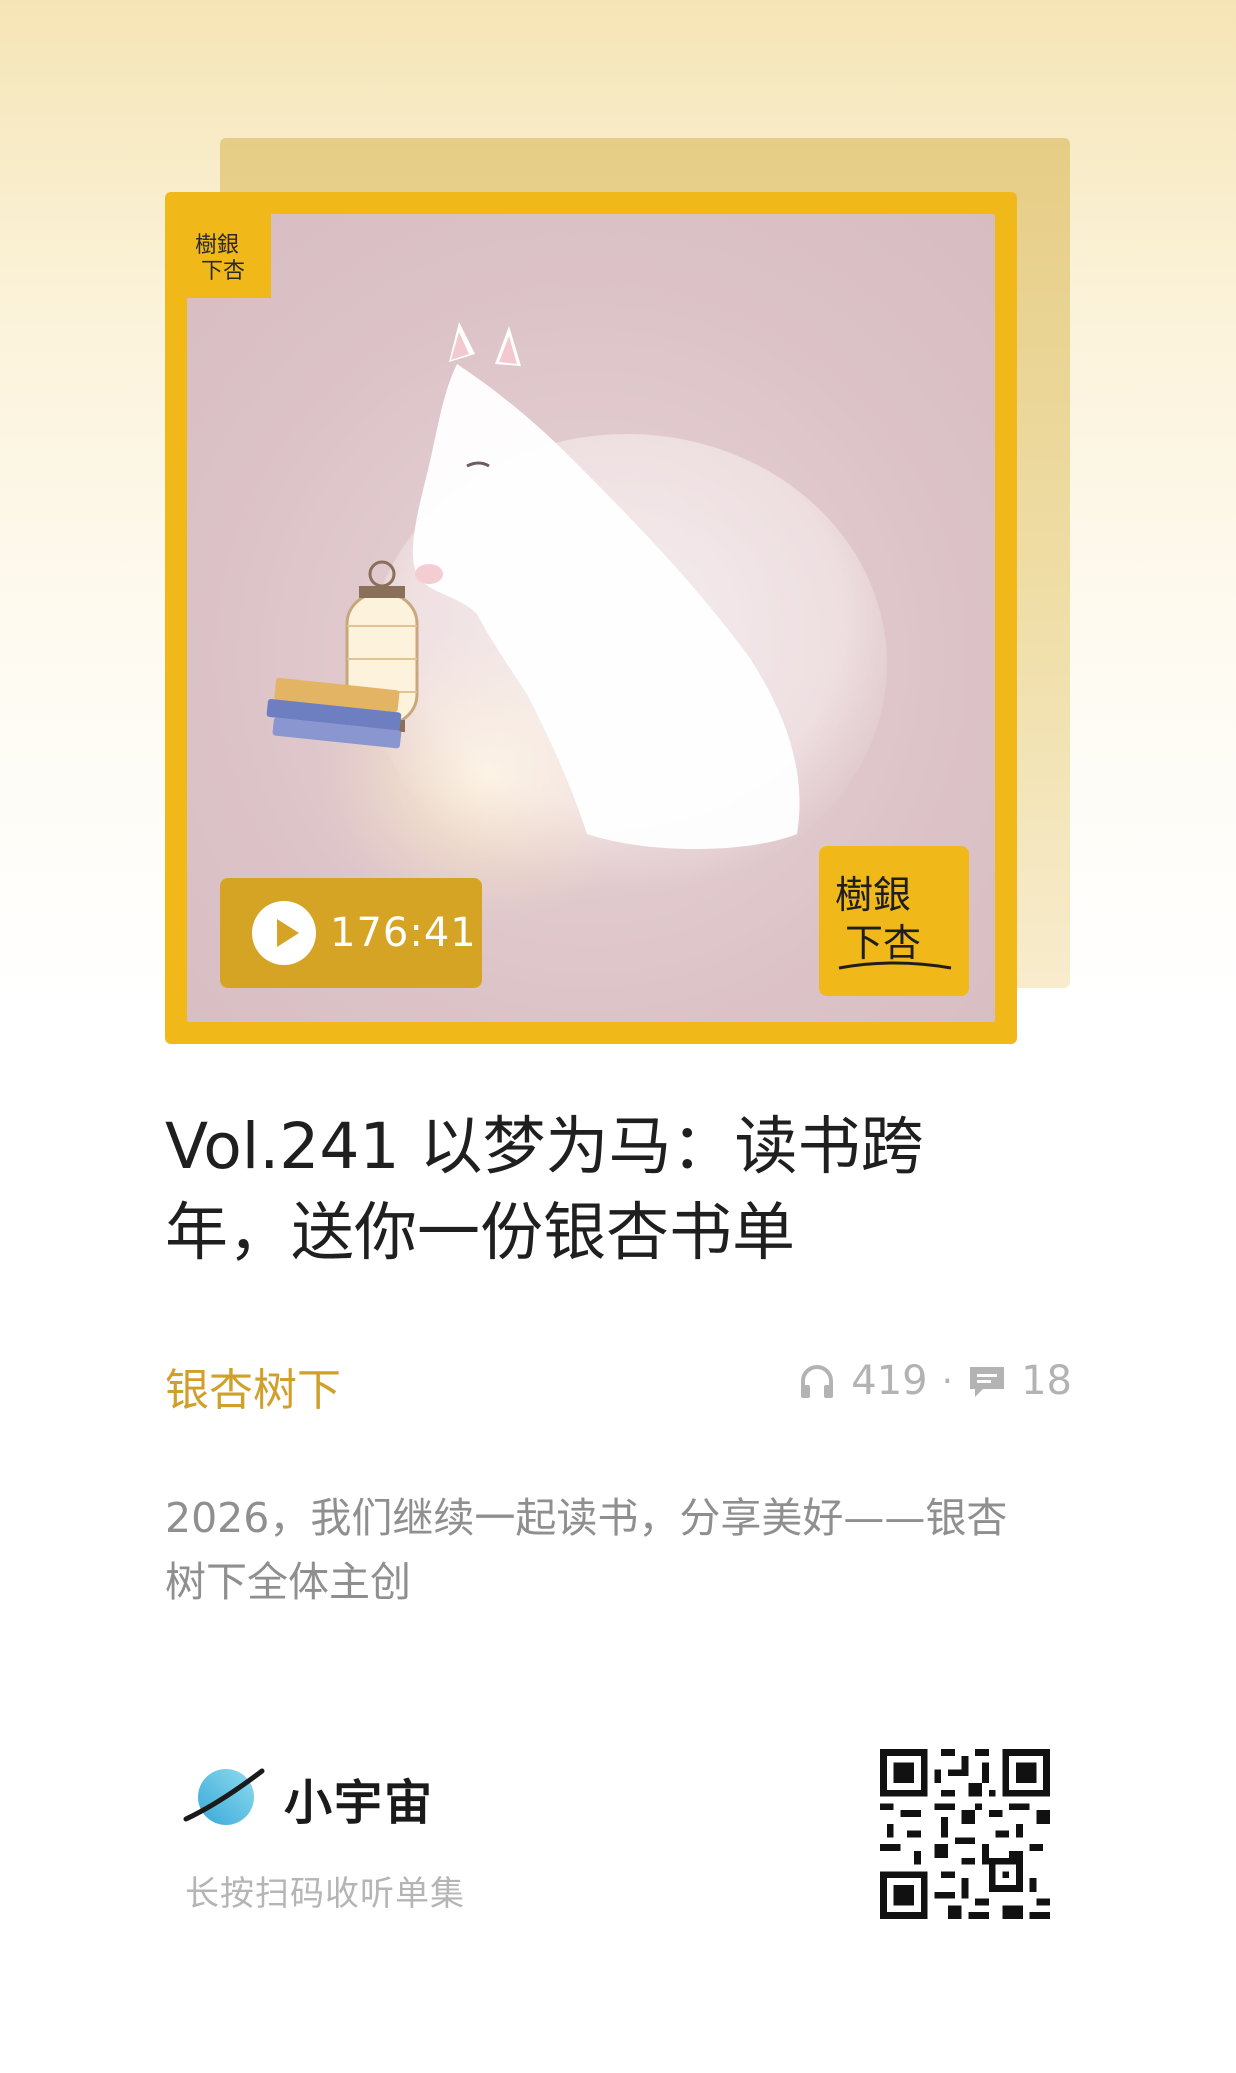 The height and width of the screenshot is (2073, 1236). I want to click on play-icon, so click(284, 933).